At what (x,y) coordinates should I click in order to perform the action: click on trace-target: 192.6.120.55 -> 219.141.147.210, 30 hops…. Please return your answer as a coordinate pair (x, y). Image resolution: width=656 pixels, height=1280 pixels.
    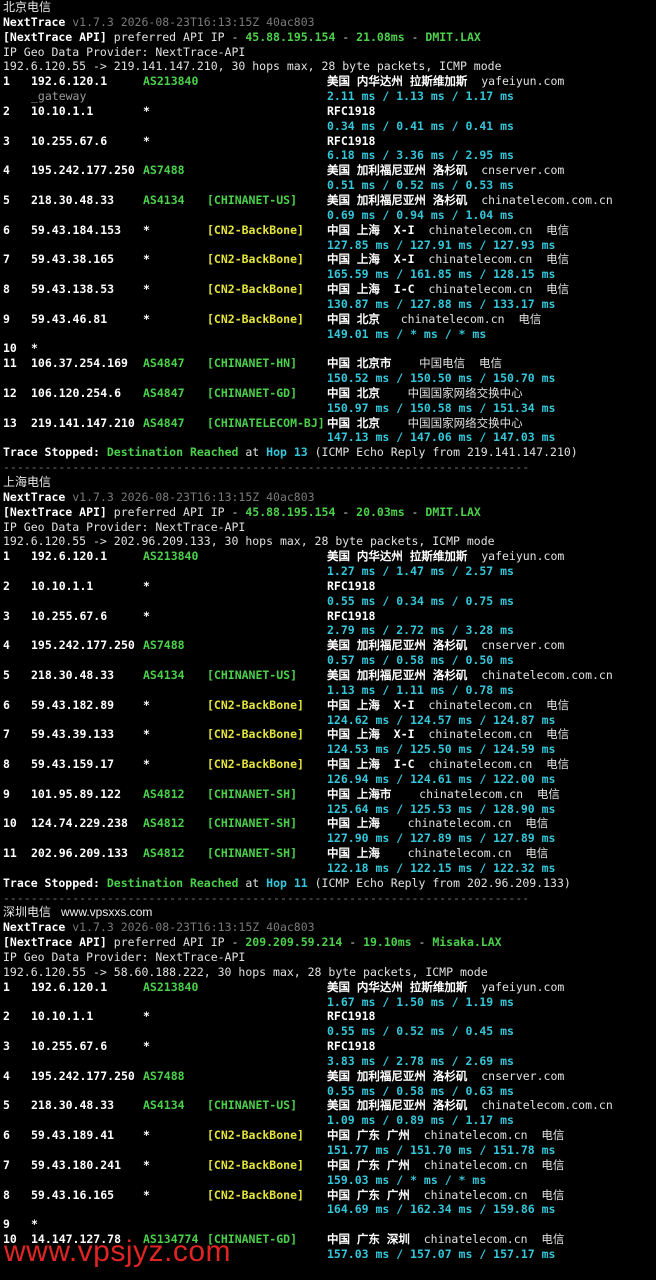
    Looking at the image, I should click on (252, 66).